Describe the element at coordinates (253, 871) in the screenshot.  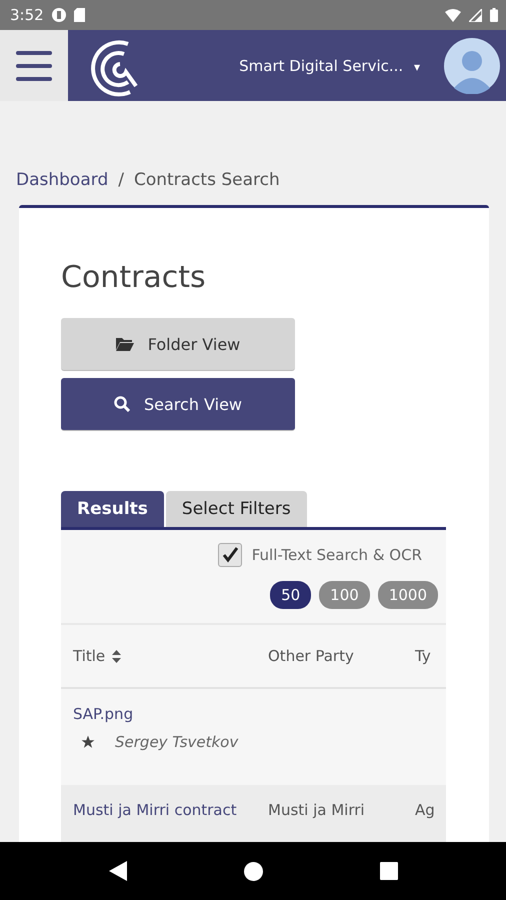
I see `home-icon` at that location.